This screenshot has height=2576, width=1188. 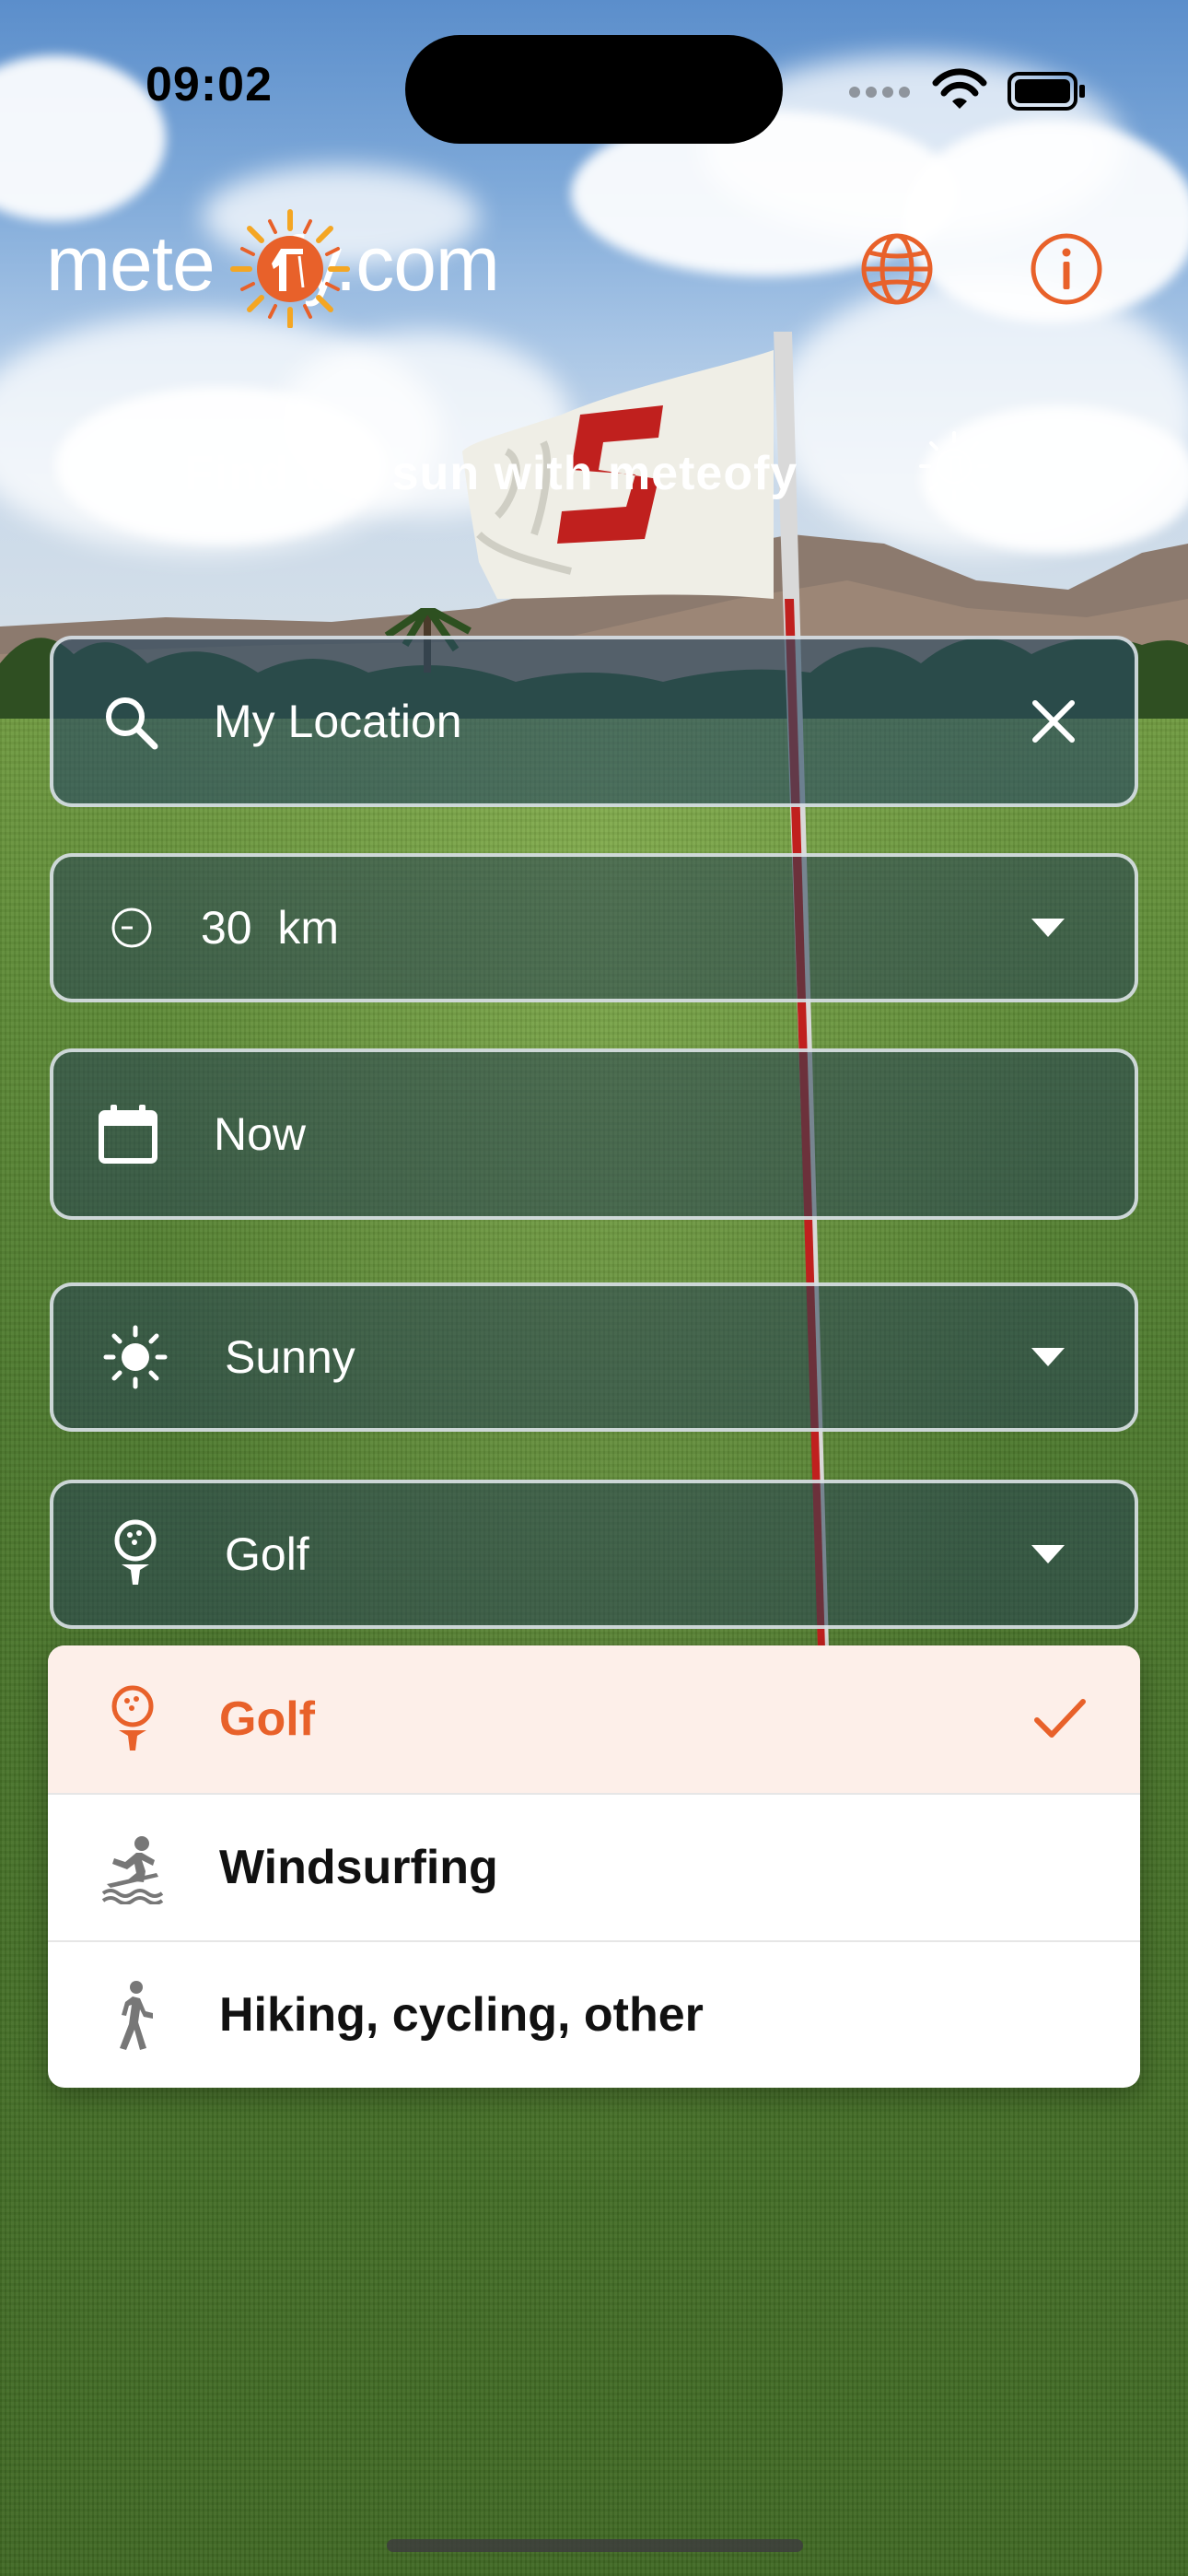 What do you see at coordinates (491, 473) in the screenshot?
I see `tagline: Find the sun with meteofy` at bounding box center [491, 473].